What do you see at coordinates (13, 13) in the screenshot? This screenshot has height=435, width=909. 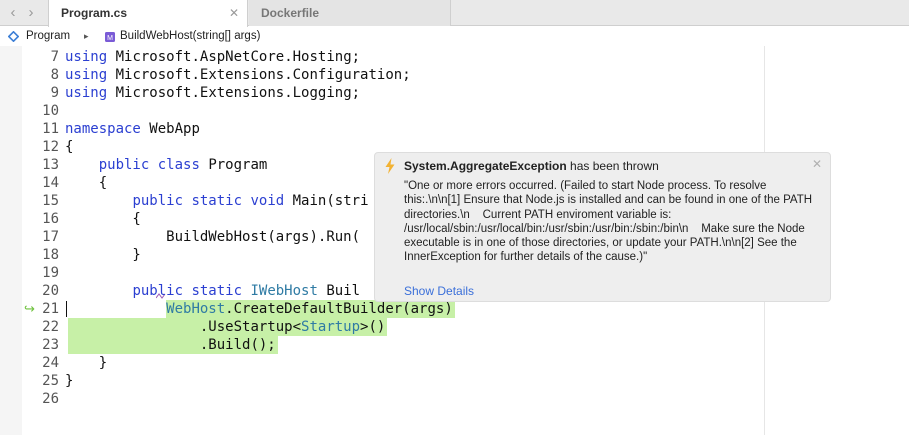 I see `back-arrow-icon: ‹` at bounding box center [13, 13].